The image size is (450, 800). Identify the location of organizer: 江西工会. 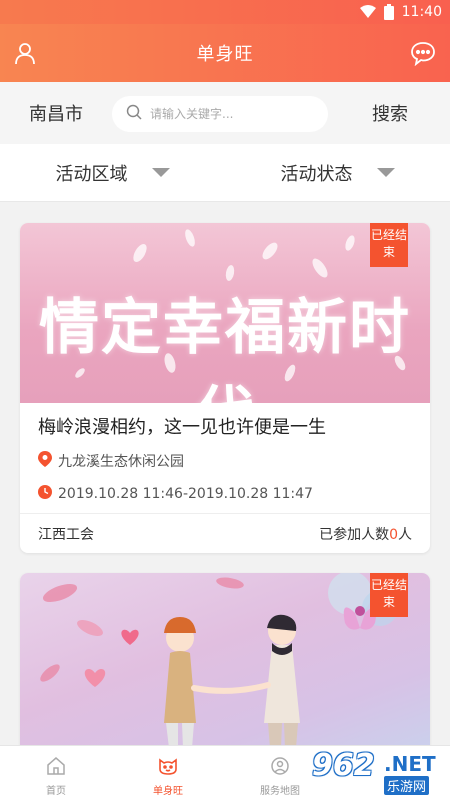
(66, 534).